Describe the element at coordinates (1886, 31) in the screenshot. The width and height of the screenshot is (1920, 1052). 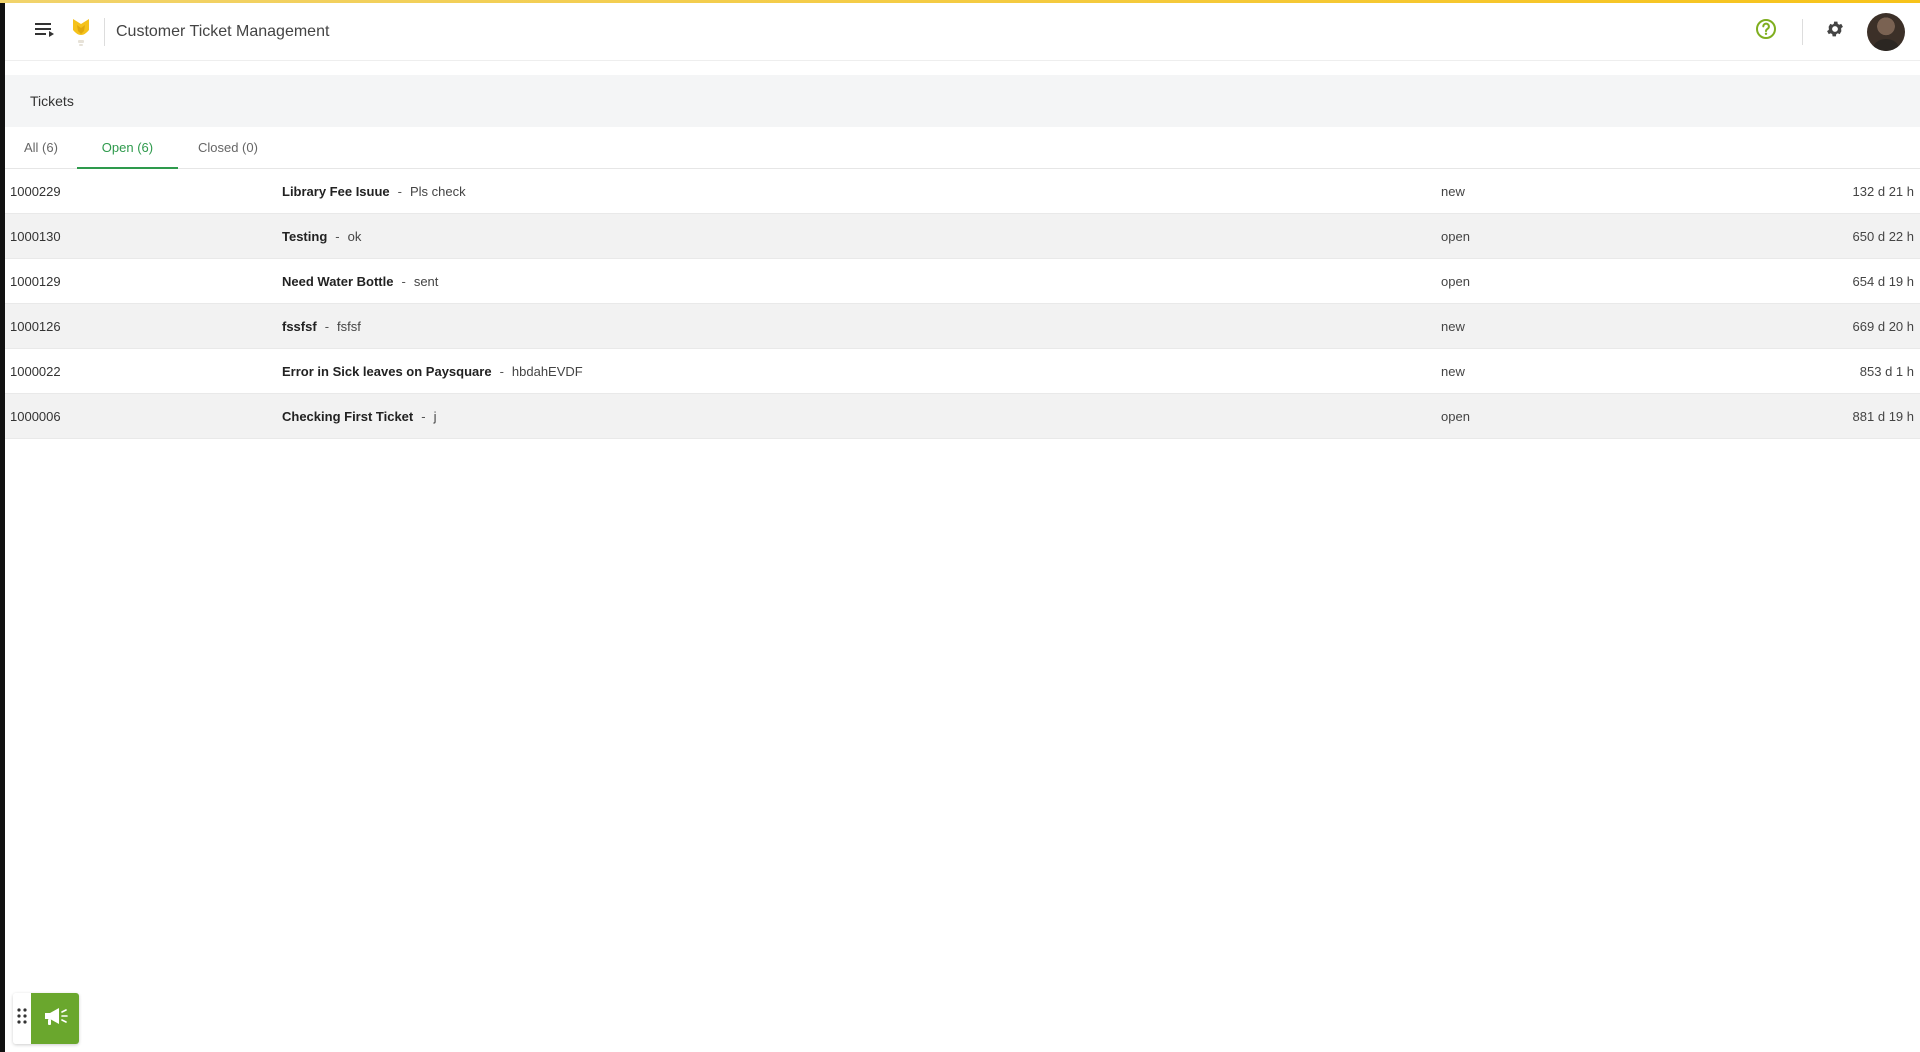
I see `user-avatar` at that location.